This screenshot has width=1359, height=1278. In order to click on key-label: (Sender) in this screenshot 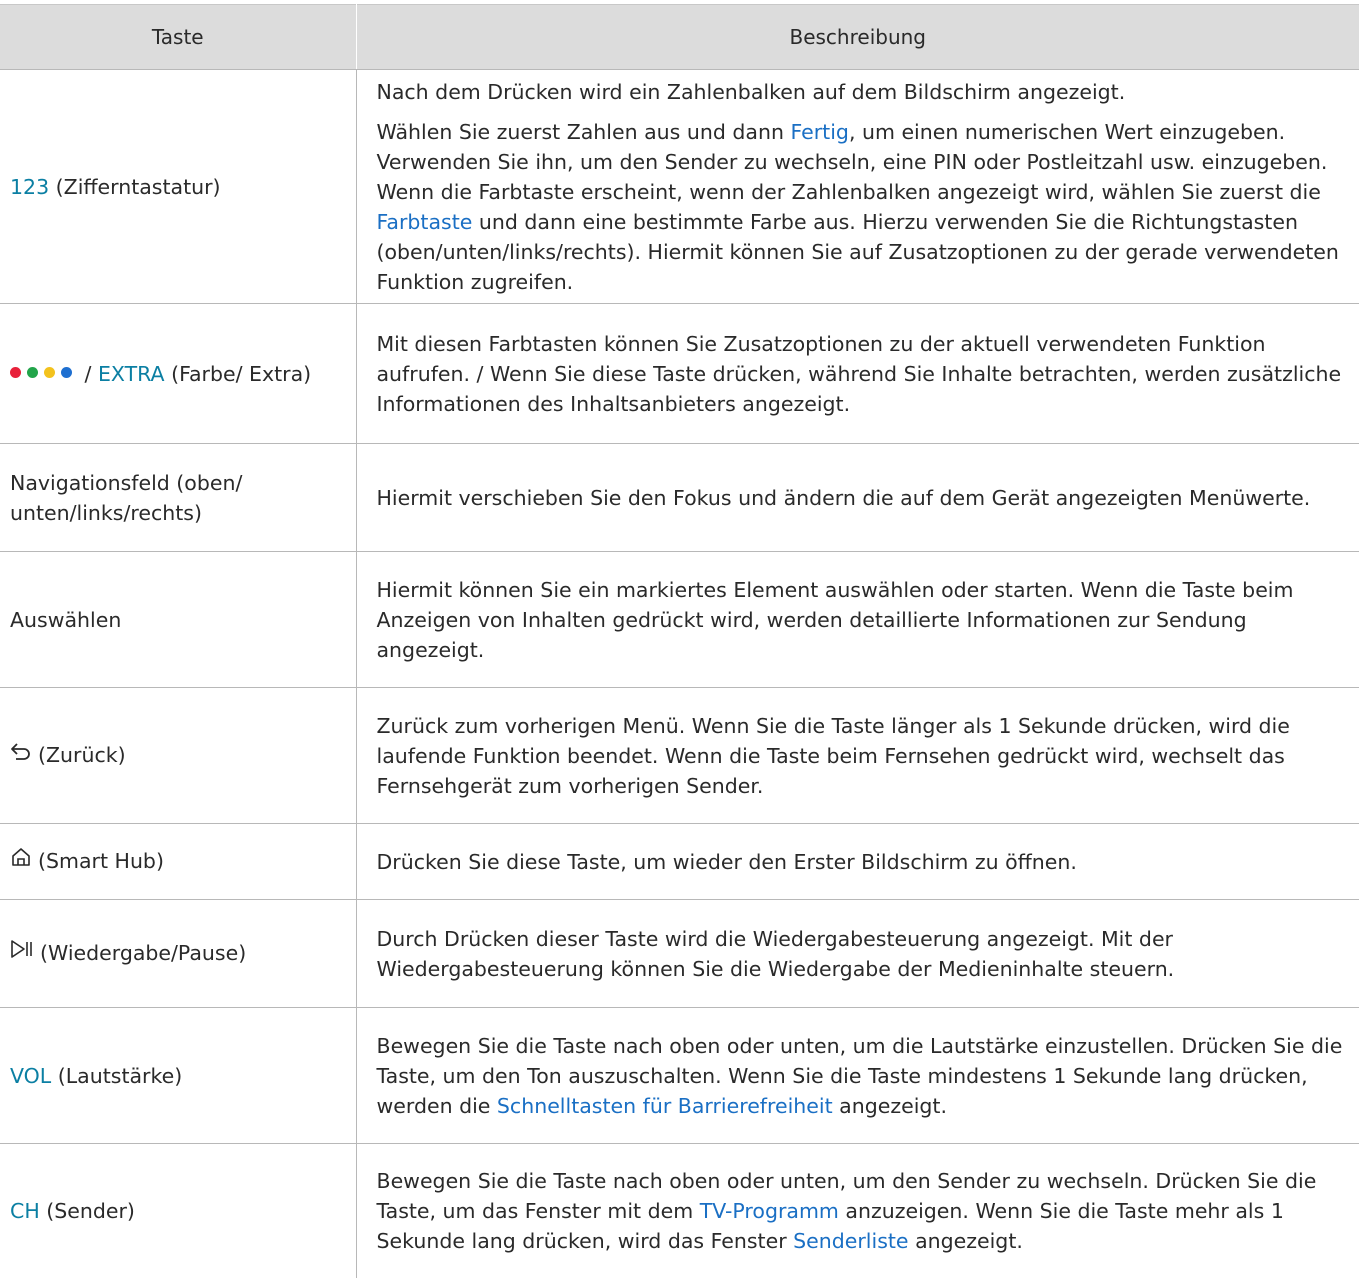, I will do `click(87, 1210)`.